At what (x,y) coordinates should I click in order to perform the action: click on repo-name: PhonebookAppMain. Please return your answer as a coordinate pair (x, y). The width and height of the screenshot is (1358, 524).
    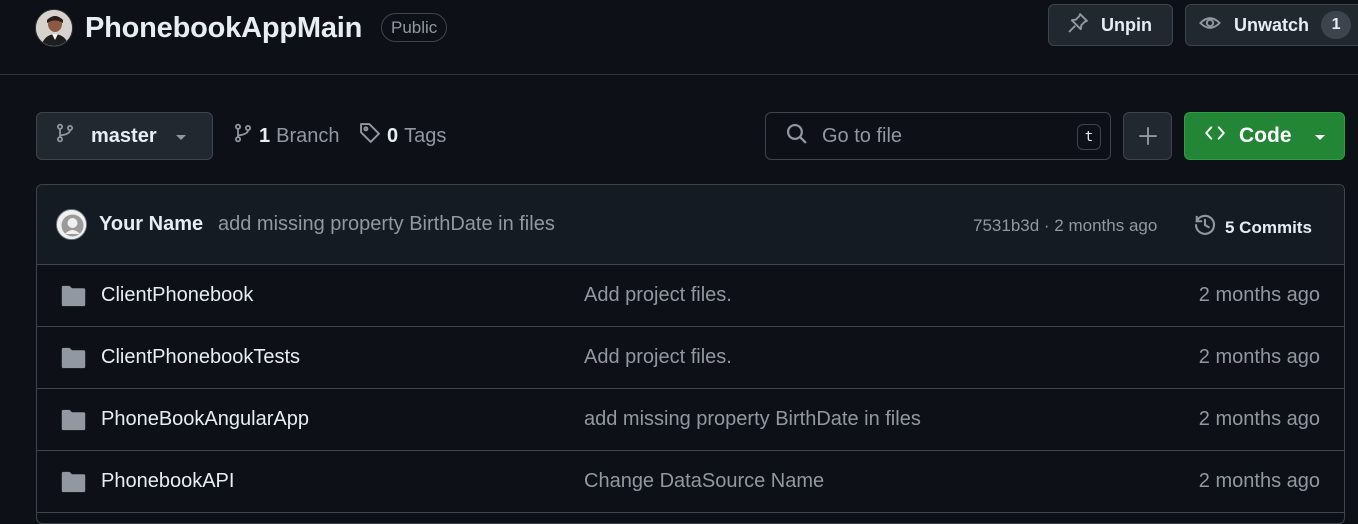
    Looking at the image, I should click on (223, 28).